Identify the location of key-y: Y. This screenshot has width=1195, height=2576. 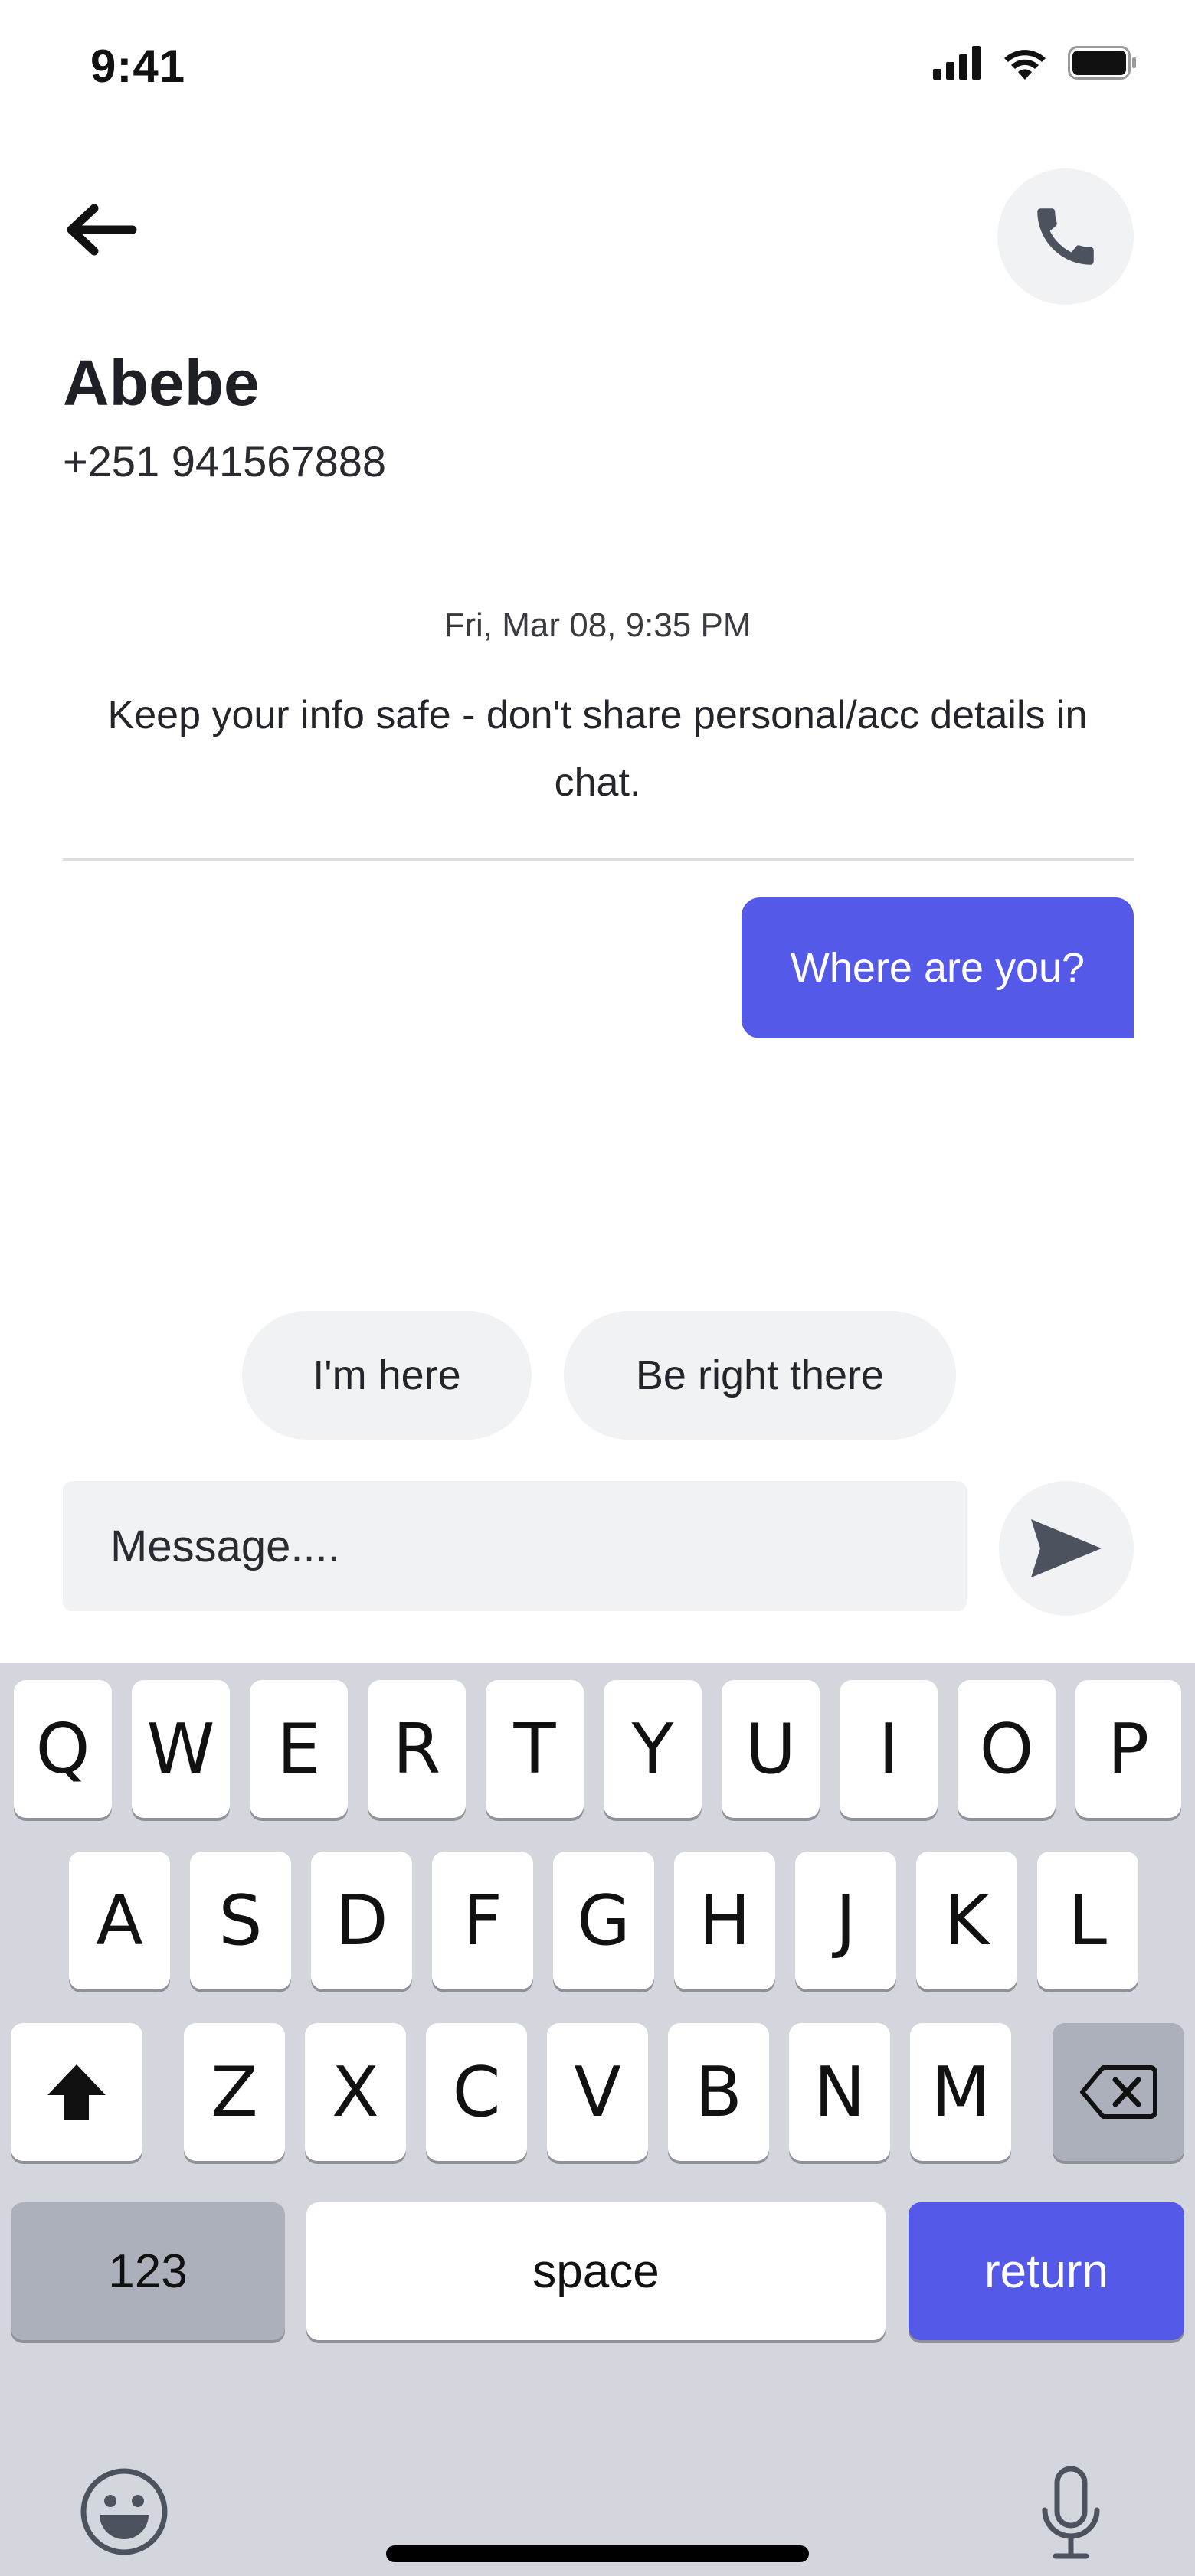
(653, 1749).